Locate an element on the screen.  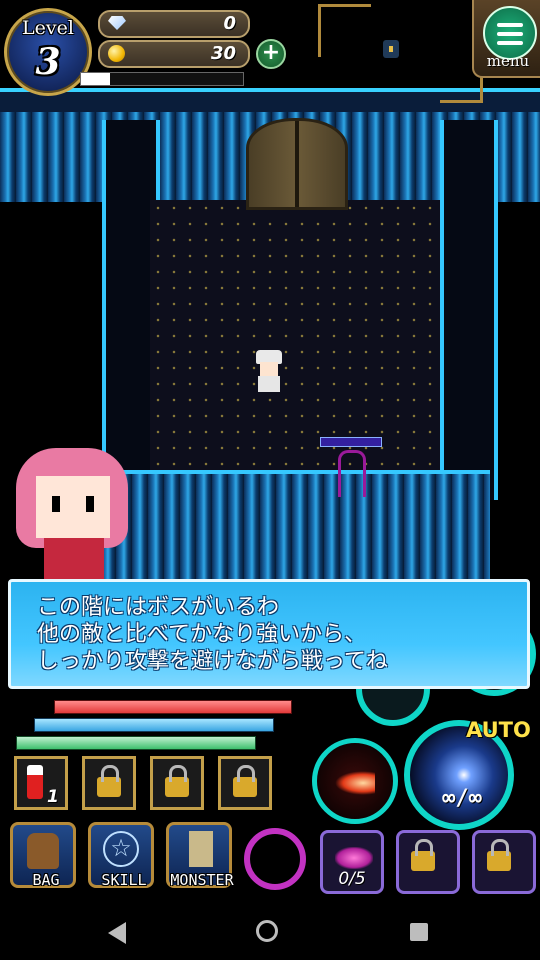
skill-label: SKILL is located at coordinates (124, 880).